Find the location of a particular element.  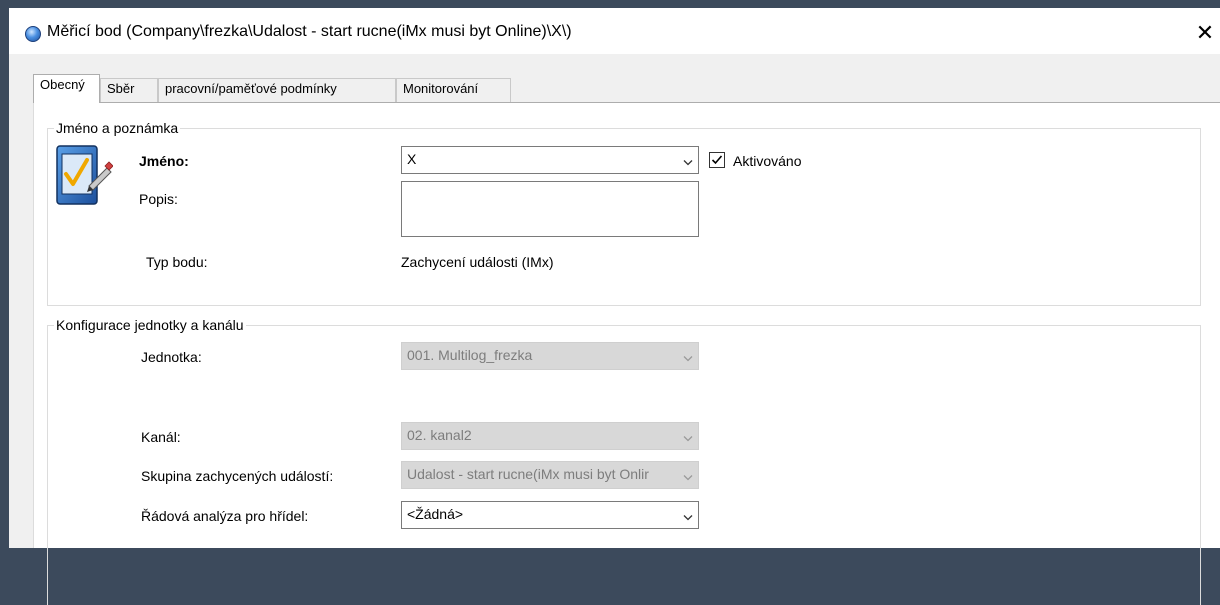

tab-collection: Sběr is located at coordinates (129, 90).